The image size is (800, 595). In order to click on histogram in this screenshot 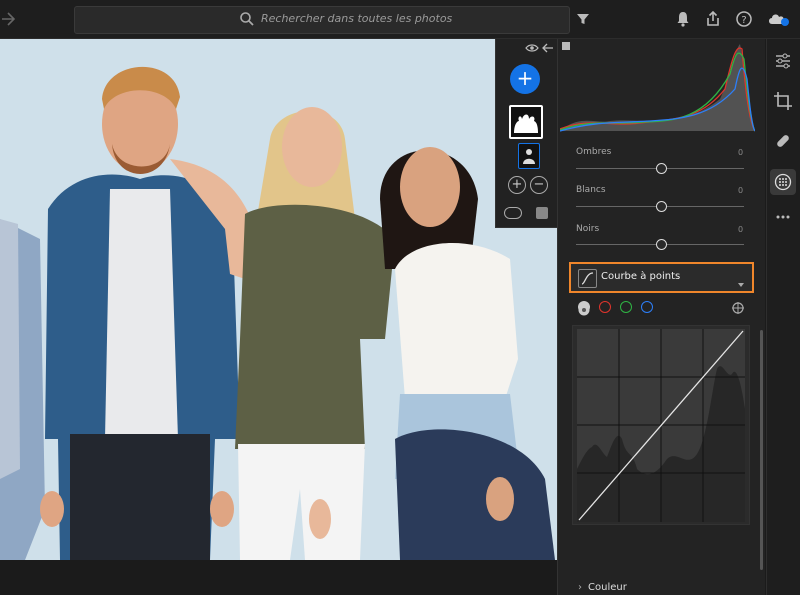, I will do `click(657, 88)`.